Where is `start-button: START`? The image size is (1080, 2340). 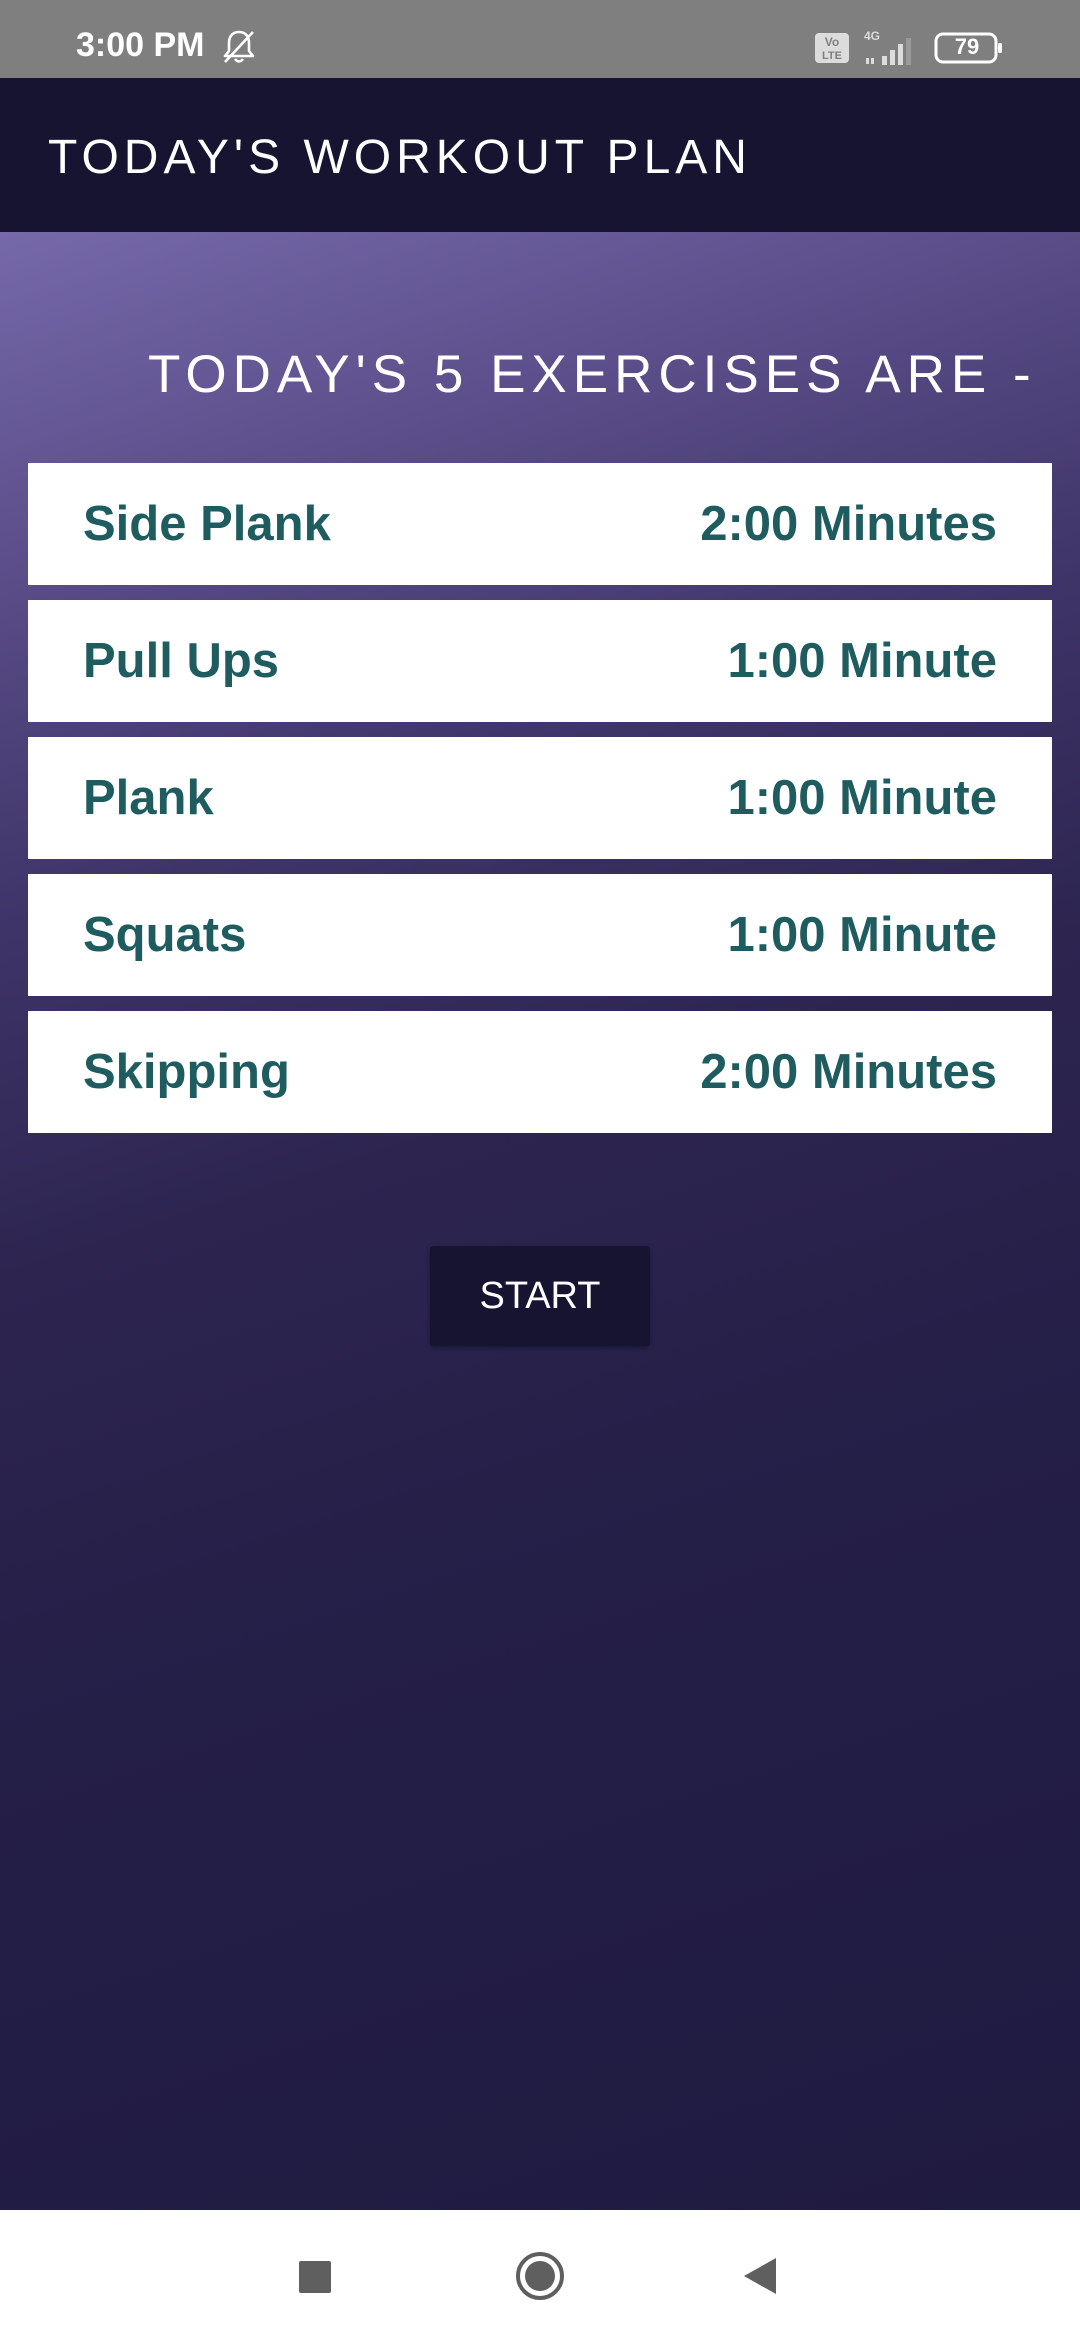
start-button: START is located at coordinates (540, 1296).